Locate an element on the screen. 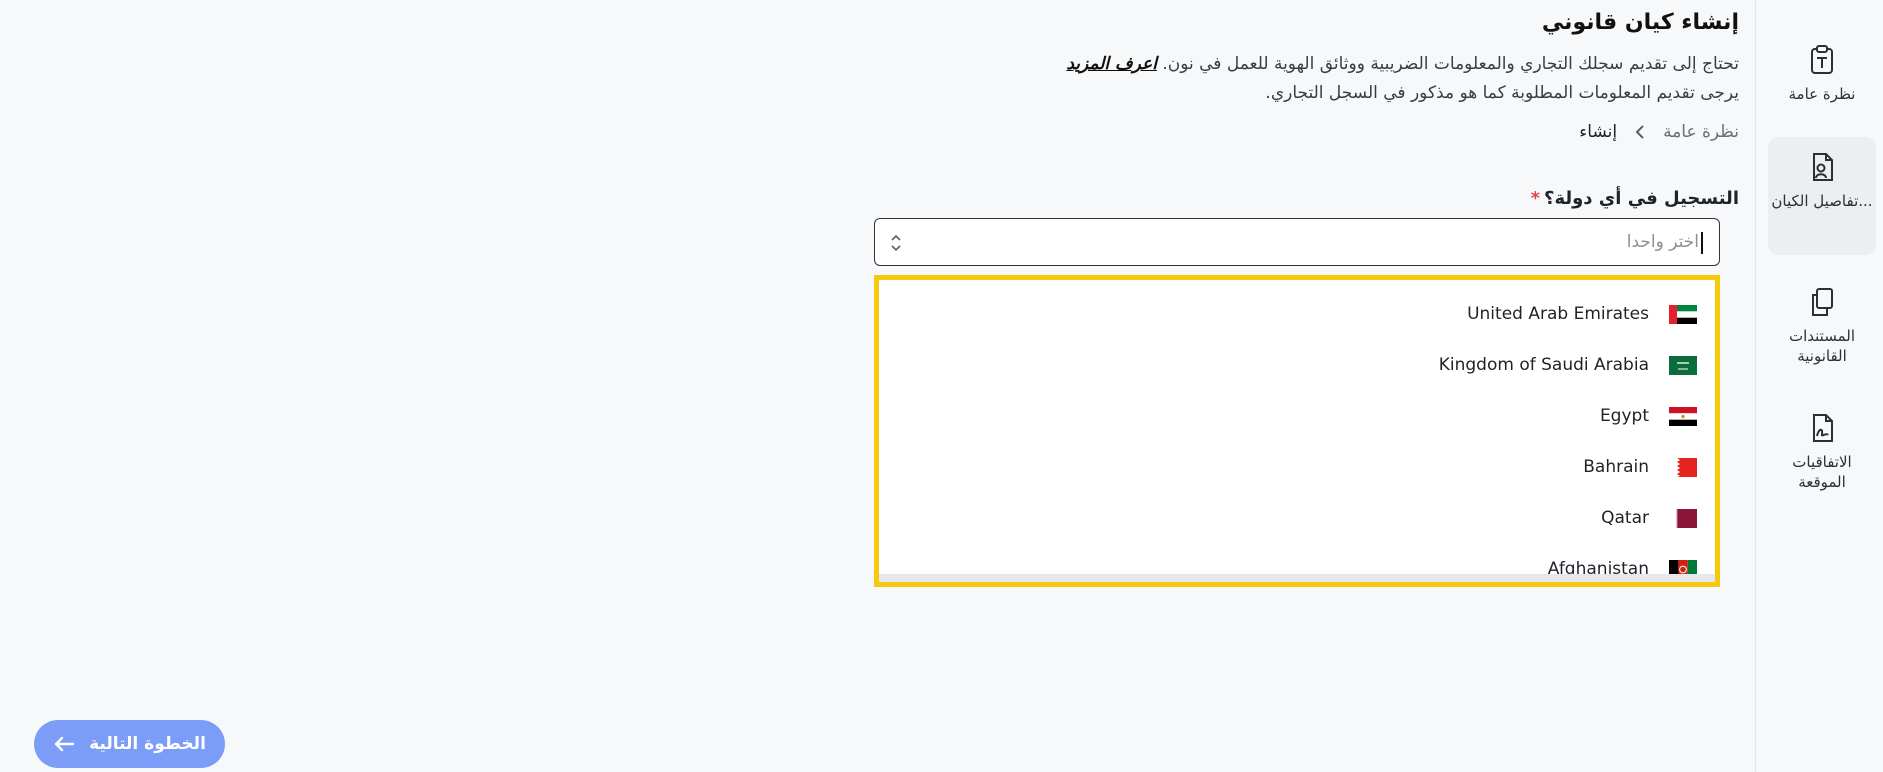  country-select: اختر واحدا is located at coordinates (1297, 242).